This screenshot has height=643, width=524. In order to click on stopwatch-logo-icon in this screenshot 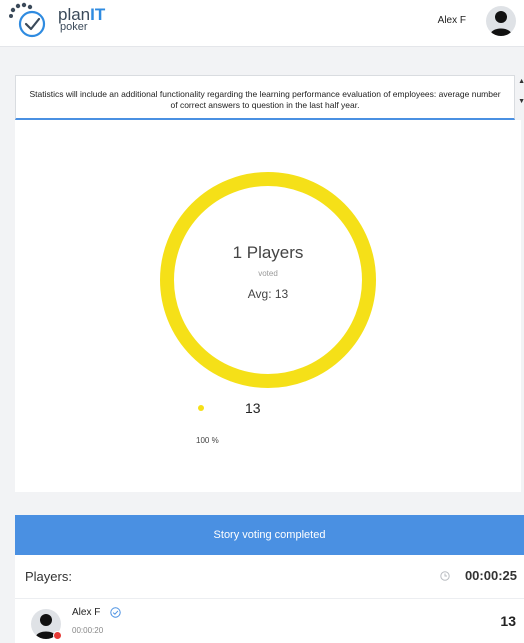, I will do `click(27, 20)`.